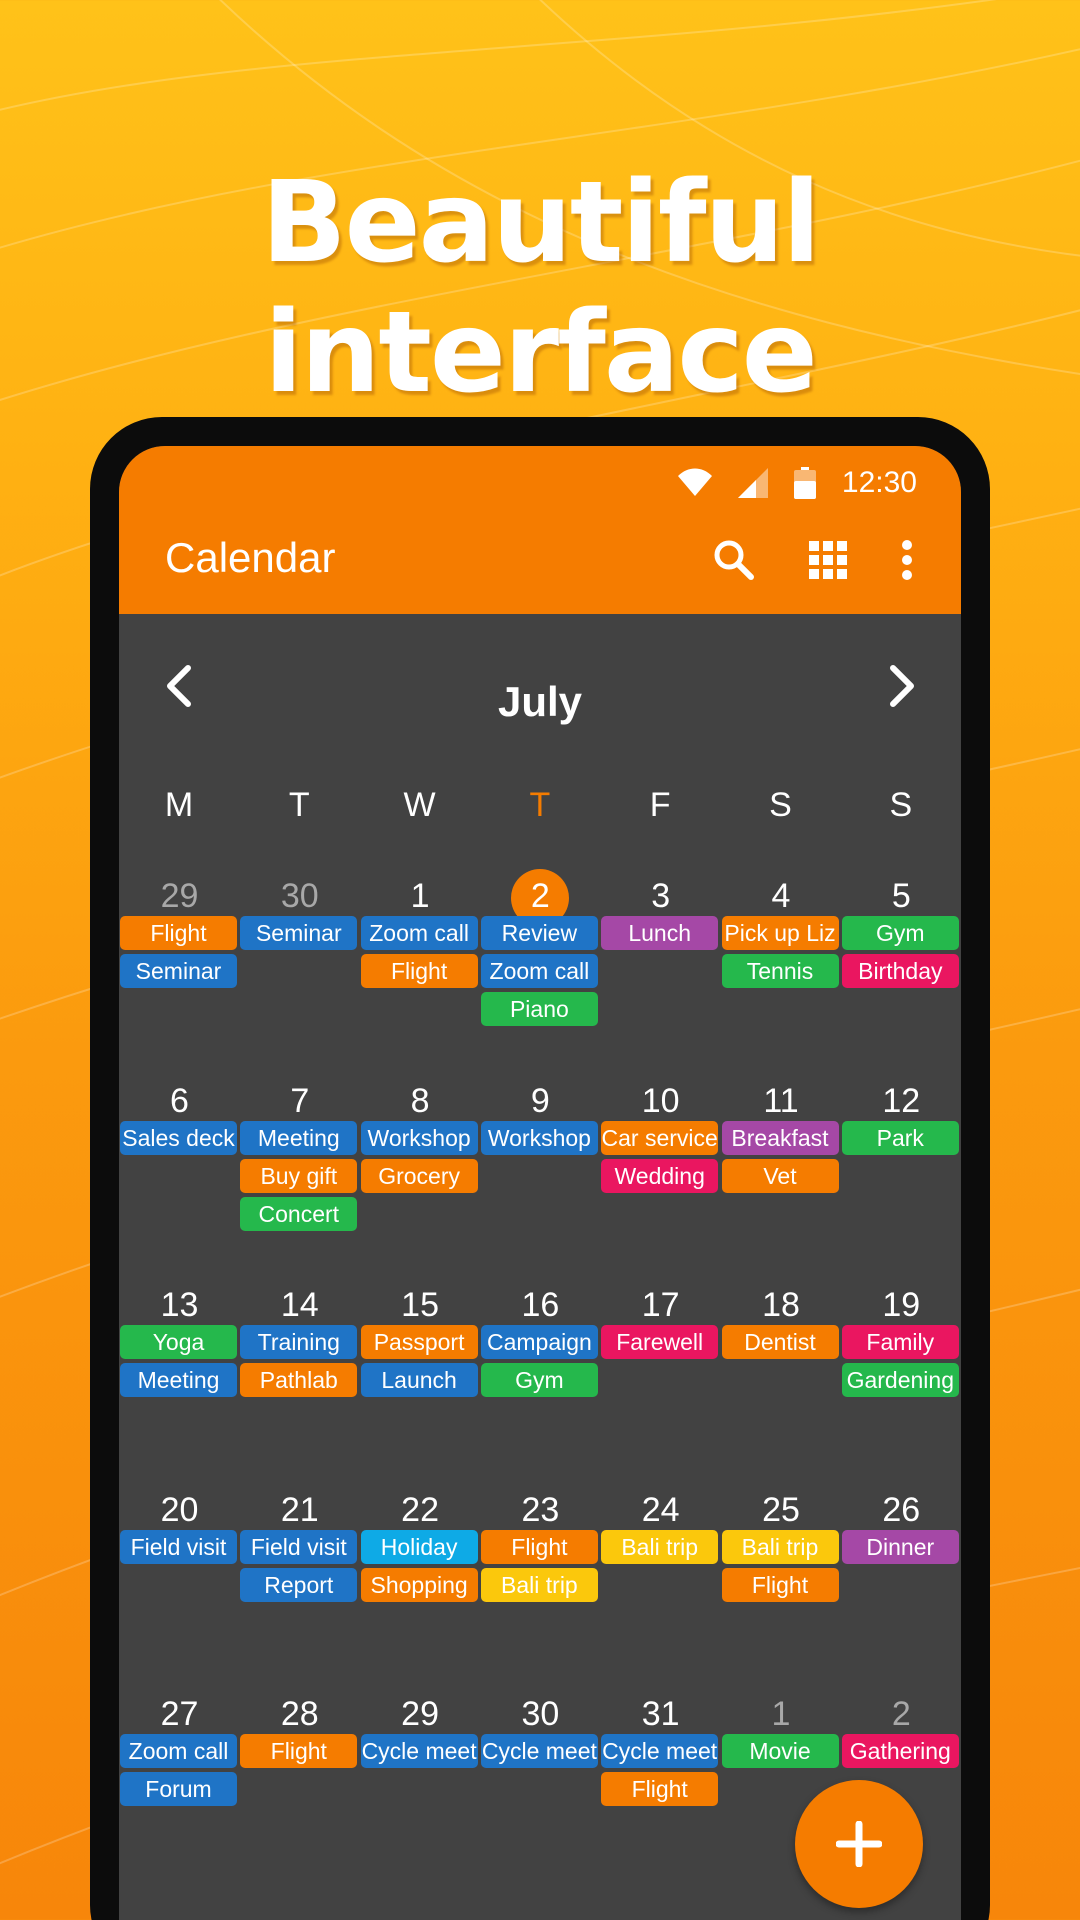 The height and width of the screenshot is (1920, 1080). What do you see at coordinates (179, 1165) in the screenshot?
I see `day-cell: 6 Sales deck` at bounding box center [179, 1165].